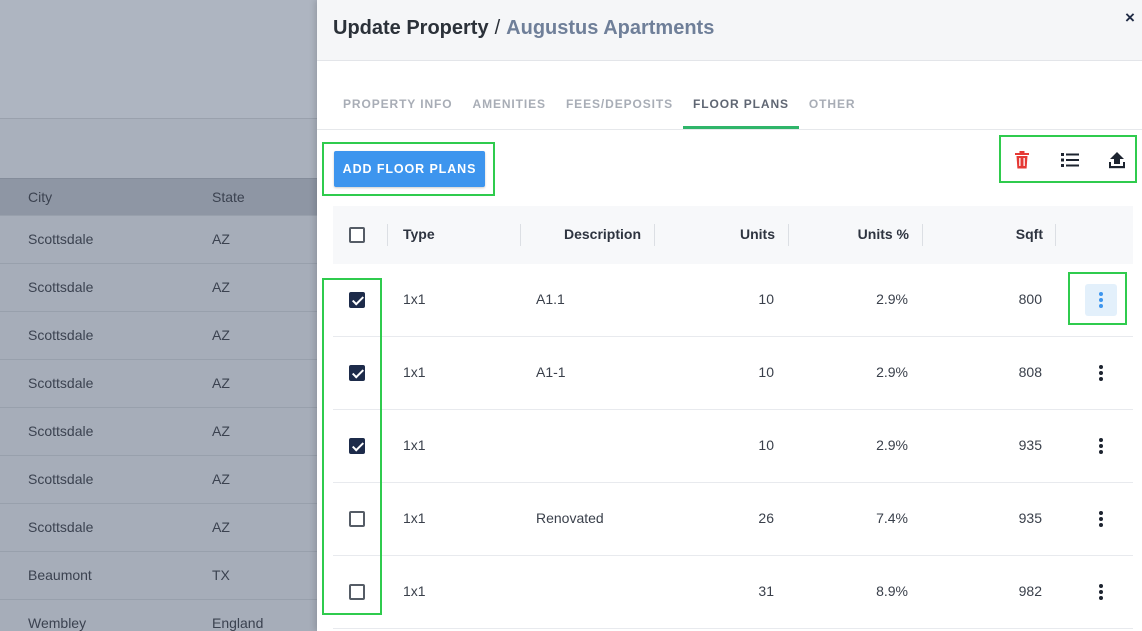  What do you see at coordinates (40, 197) in the screenshot?
I see `city-column-header: City` at bounding box center [40, 197].